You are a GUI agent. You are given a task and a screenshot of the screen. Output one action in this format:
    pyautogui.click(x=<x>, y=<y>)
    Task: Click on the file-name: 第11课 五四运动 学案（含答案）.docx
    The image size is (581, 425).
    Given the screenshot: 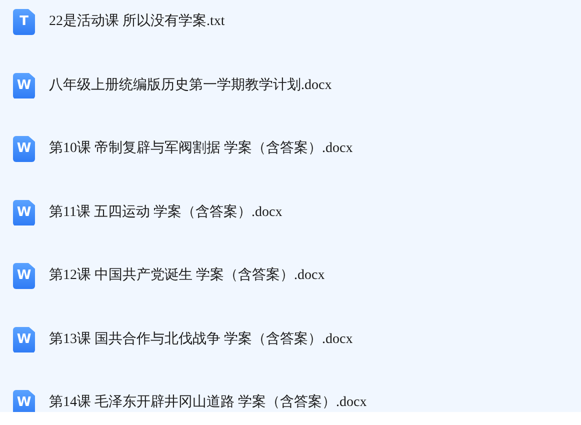 What is the action you would take?
    pyautogui.click(x=165, y=213)
    